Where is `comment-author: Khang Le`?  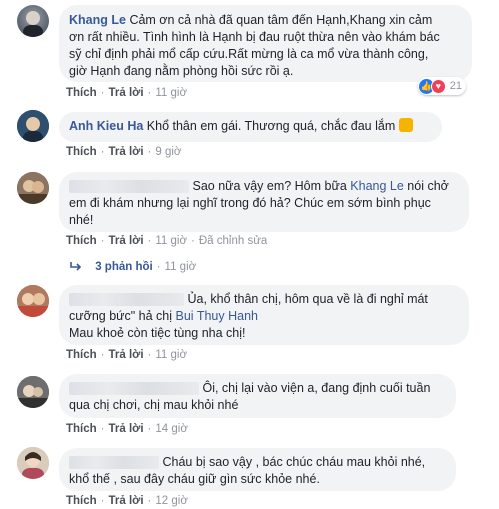
comment-author: Khang Le is located at coordinates (97, 20).